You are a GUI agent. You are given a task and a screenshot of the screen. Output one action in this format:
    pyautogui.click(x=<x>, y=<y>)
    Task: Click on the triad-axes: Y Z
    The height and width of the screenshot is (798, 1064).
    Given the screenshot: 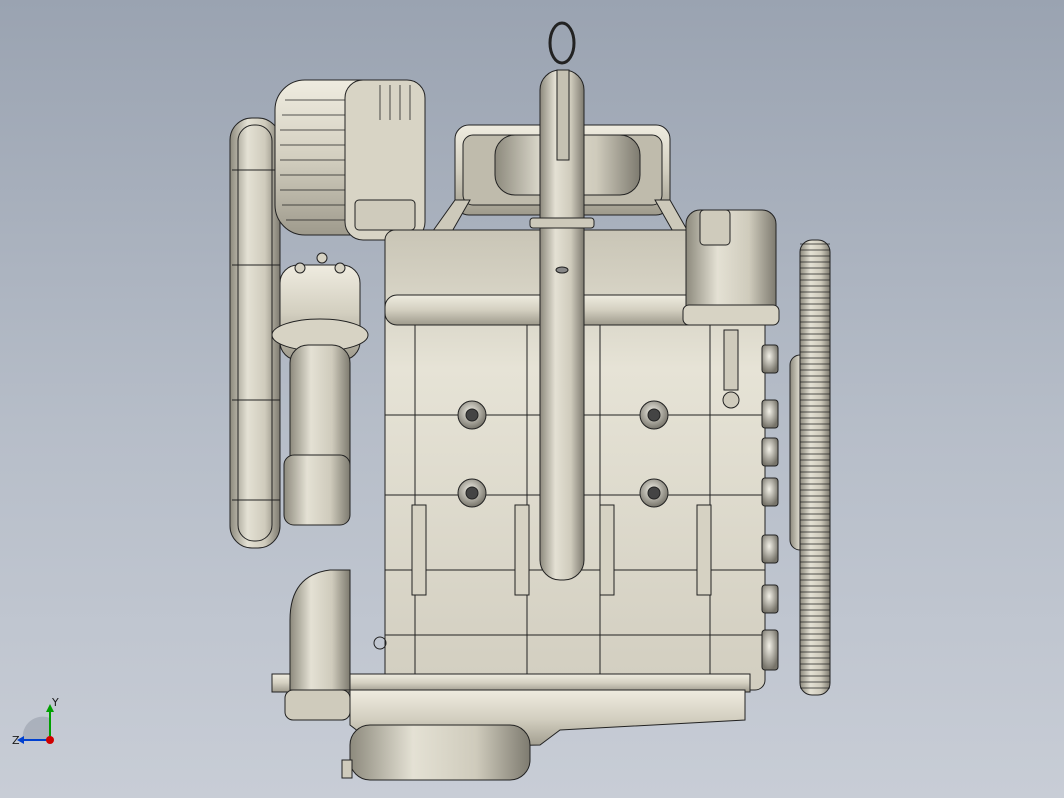 What is the action you would take?
    pyautogui.click(x=35, y=722)
    